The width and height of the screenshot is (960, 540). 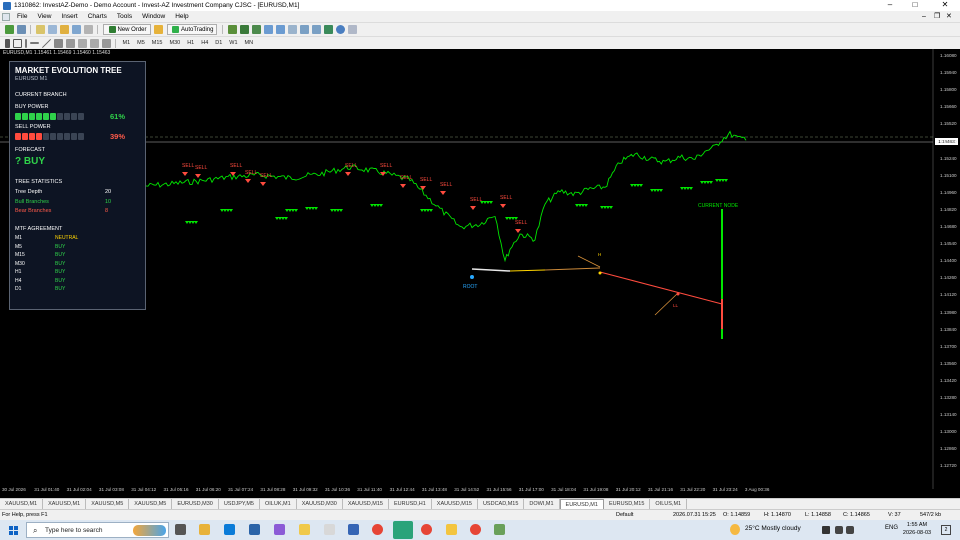 I want to click on sell-arrow-marker, so click(x=263, y=184).